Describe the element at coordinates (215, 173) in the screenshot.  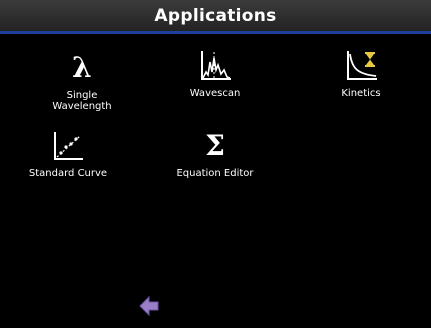
I see `app-label: Equation Editor` at that location.